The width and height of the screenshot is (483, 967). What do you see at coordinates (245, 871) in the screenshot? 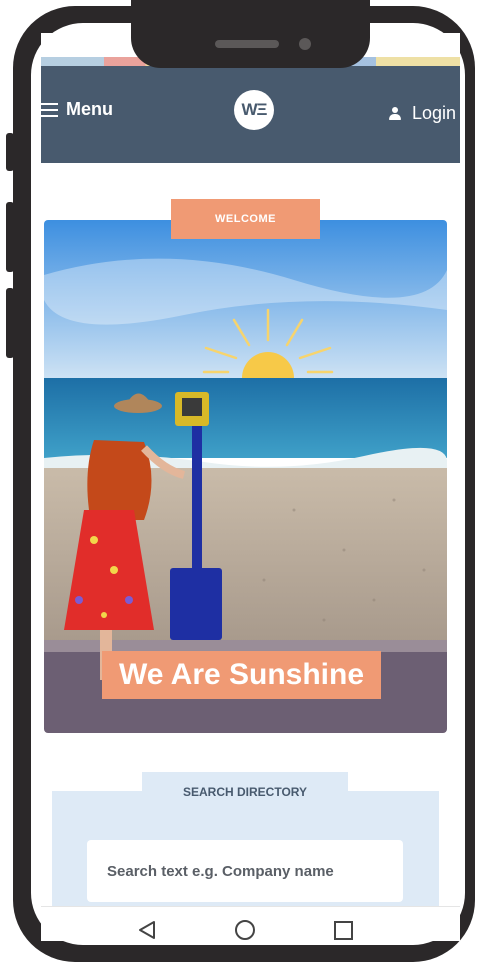
I see `search-input` at bounding box center [245, 871].